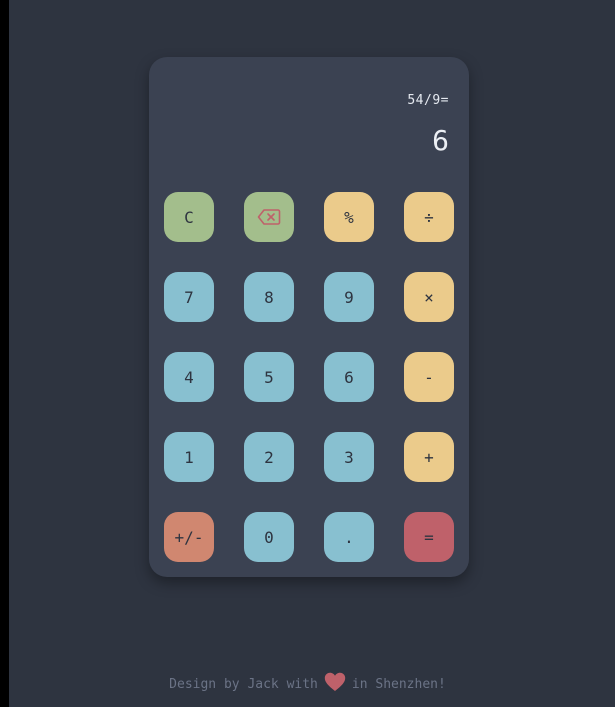 This screenshot has width=615, height=707. Describe the element at coordinates (349, 377) in the screenshot. I see `digit-6-button: 6` at that location.